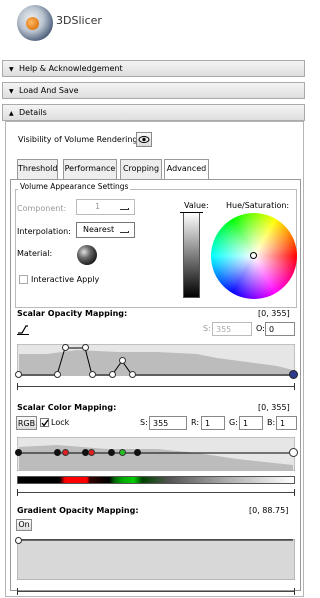 Image resolution: width=320 pixels, height=598 pixels. I want to click on material-sphere-button, so click(87, 255).